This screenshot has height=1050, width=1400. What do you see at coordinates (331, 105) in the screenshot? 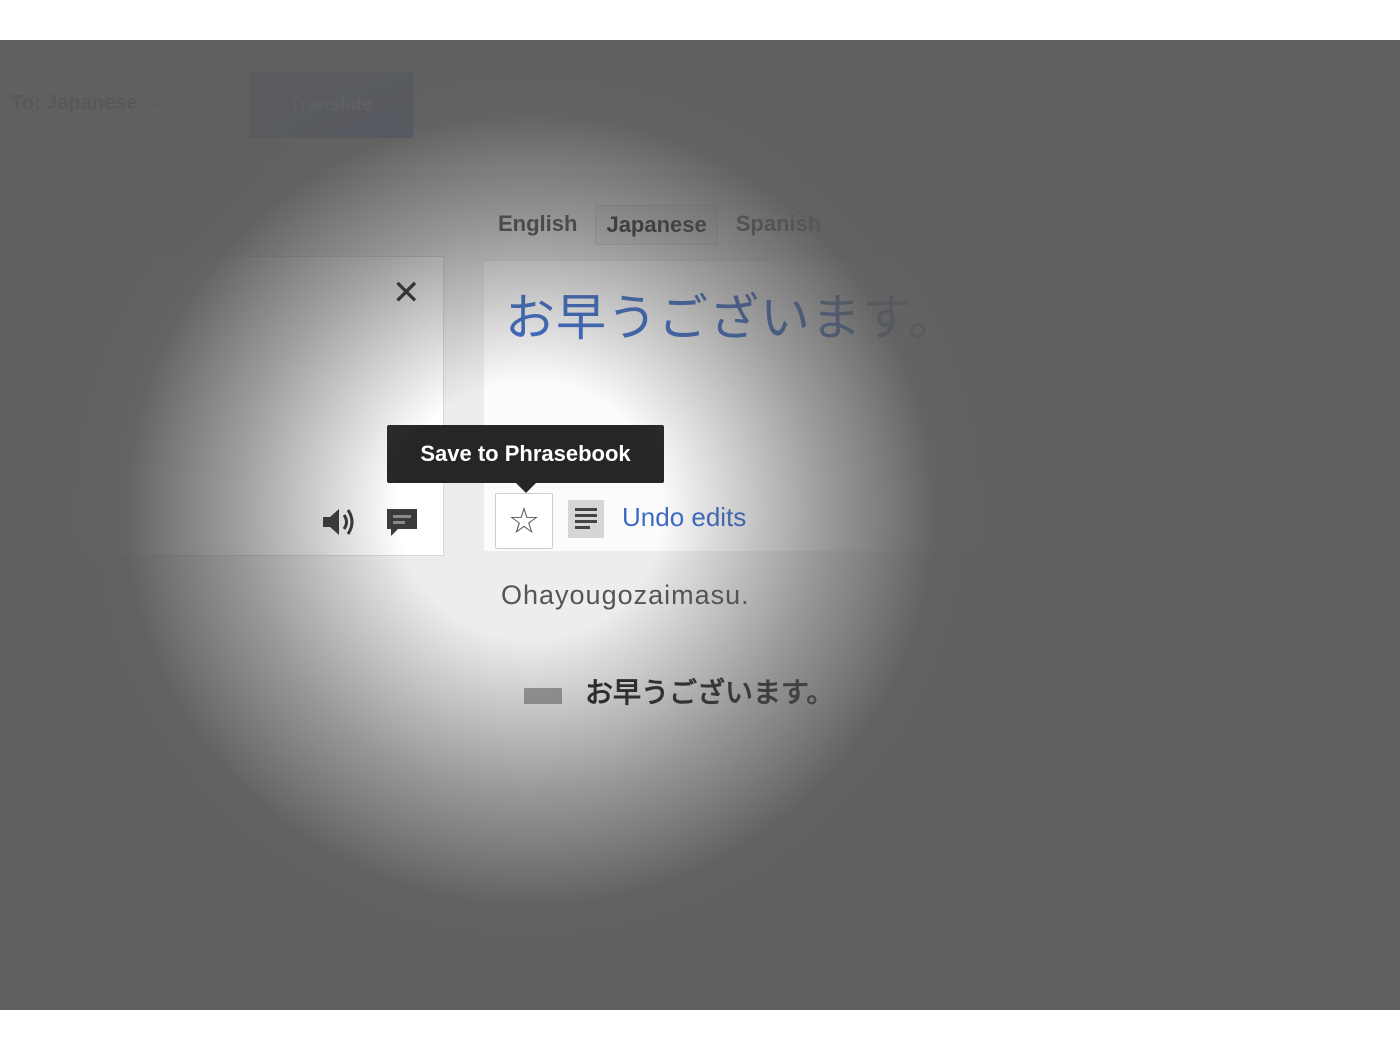
I see `translate-button: Translate` at bounding box center [331, 105].